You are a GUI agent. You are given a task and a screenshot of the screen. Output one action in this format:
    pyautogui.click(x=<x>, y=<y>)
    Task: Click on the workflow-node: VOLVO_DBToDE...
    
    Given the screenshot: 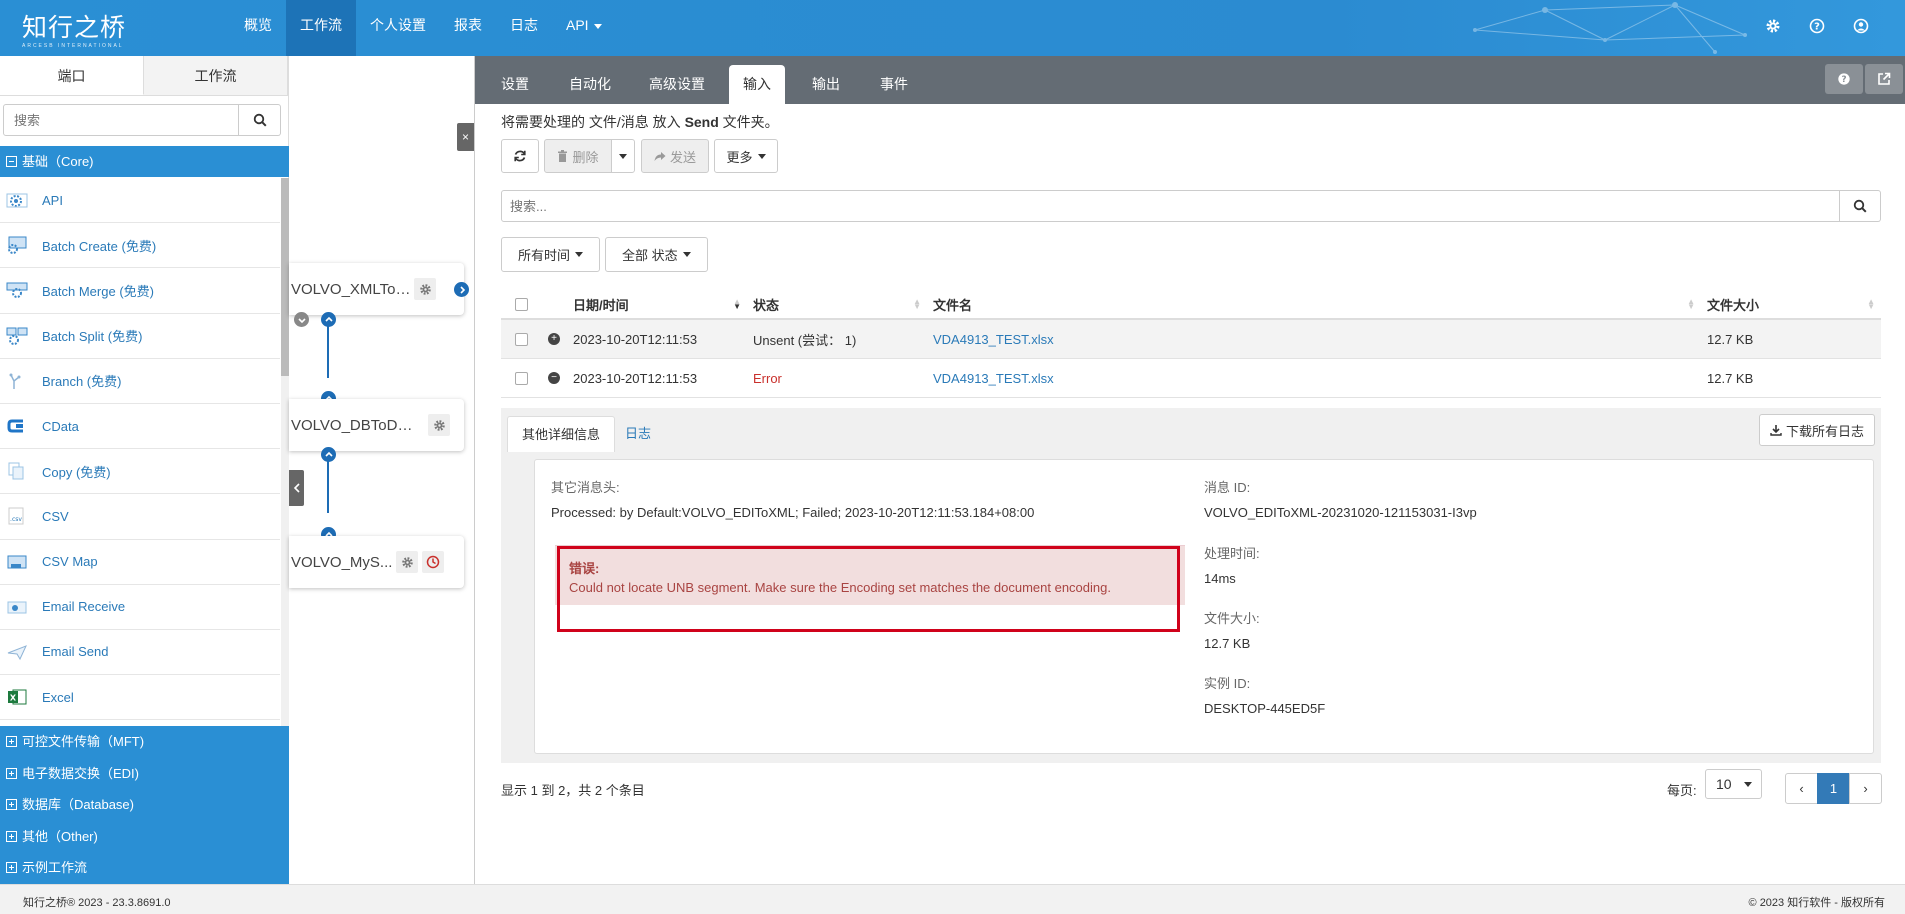 What is the action you would take?
    pyautogui.click(x=376, y=425)
    